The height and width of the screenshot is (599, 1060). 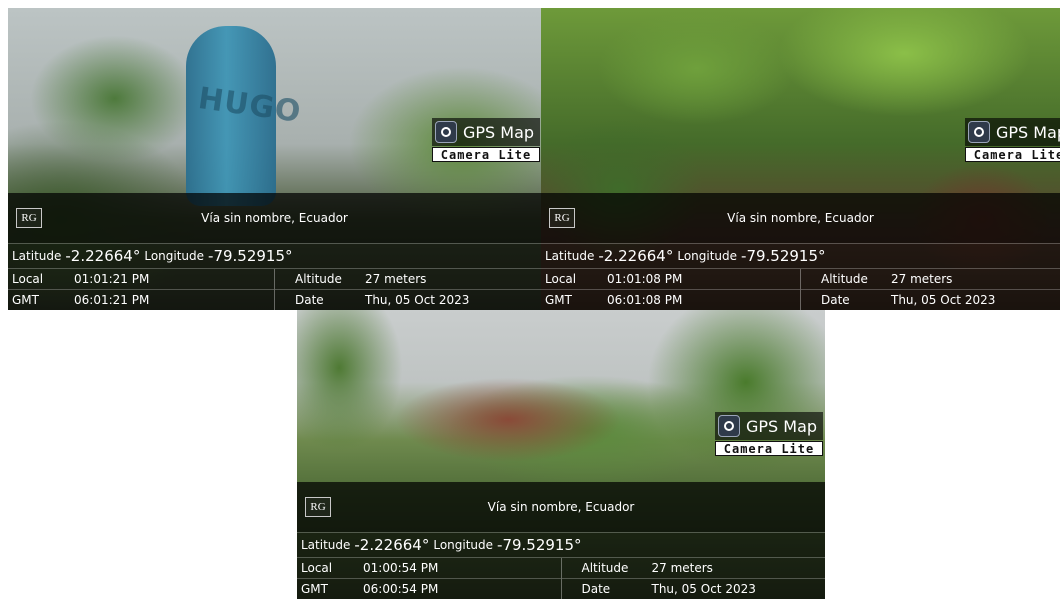 I want to click on local-time: 01:01:21 PM, so click(x=112, y=279).